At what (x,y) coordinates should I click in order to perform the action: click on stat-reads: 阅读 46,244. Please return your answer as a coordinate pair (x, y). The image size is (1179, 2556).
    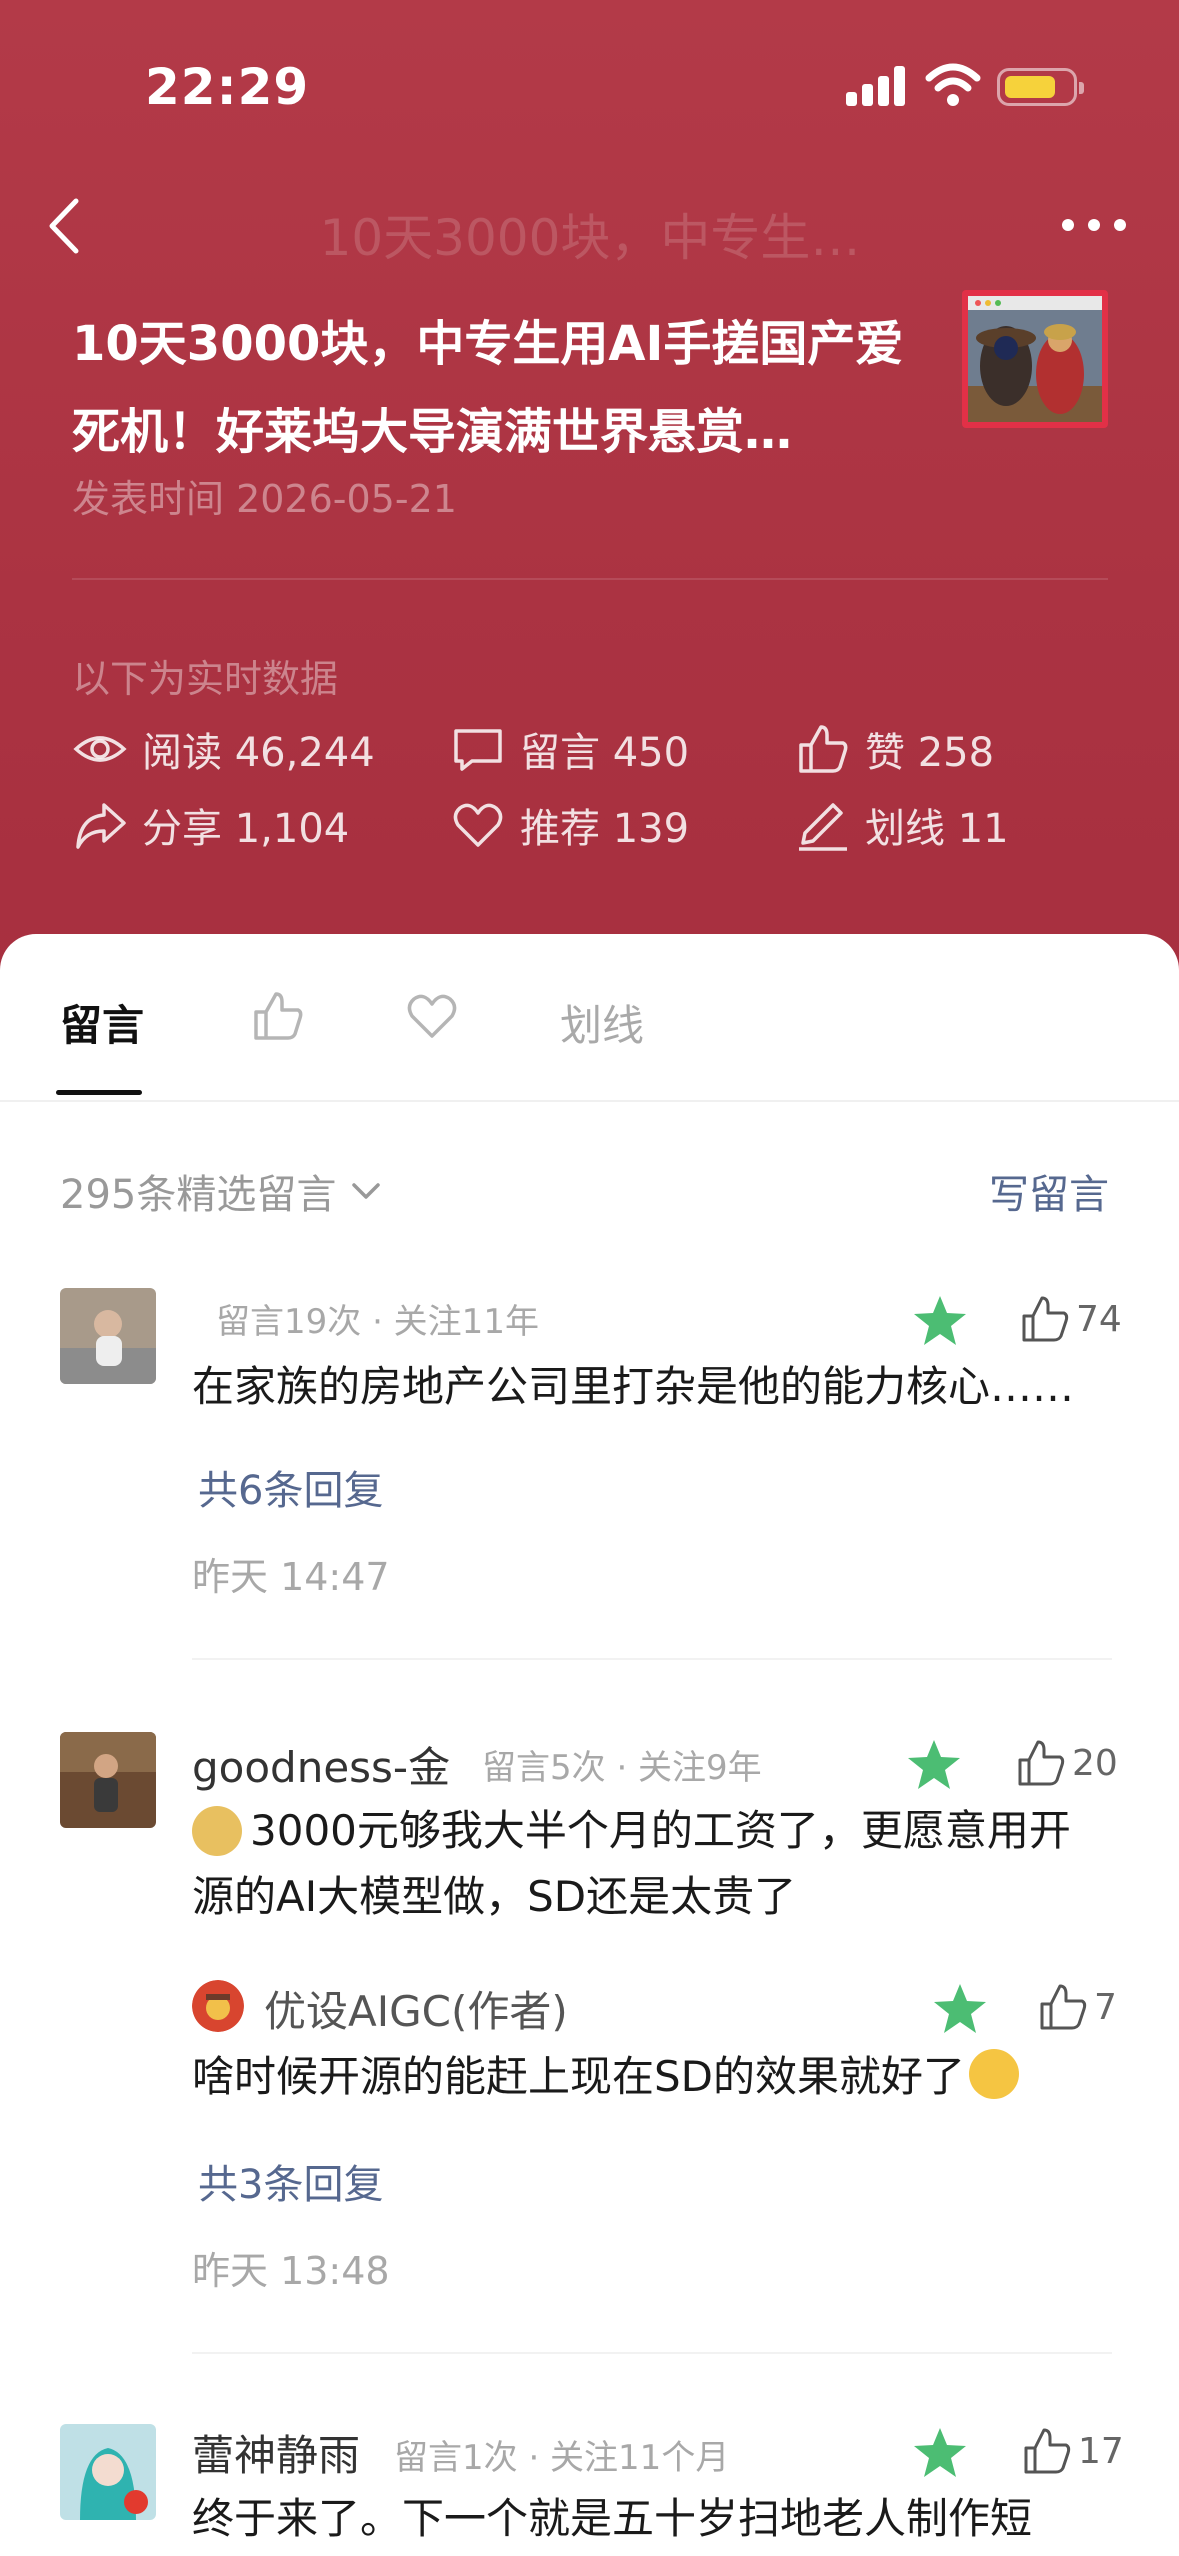
    Looking at the image, I should click on (223, 749).